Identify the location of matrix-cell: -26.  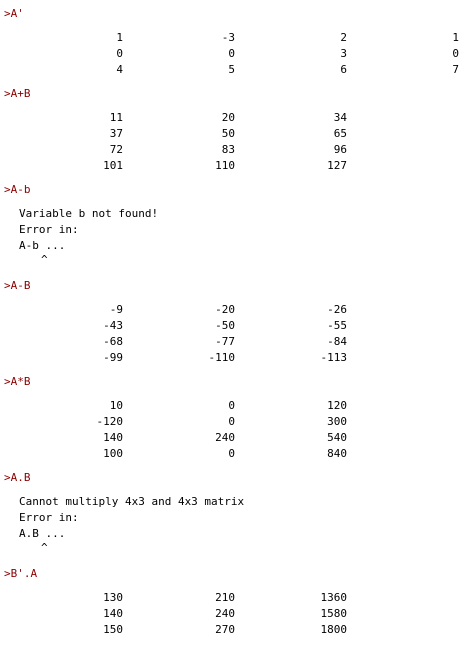
(337, 309).